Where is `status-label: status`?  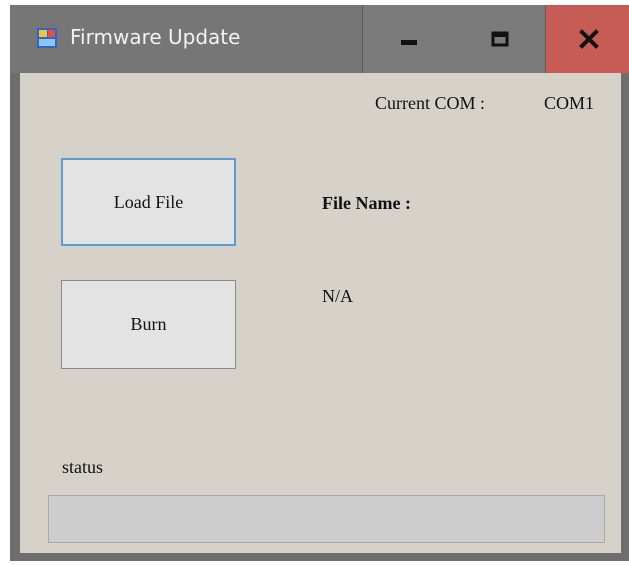
status-label: status is located at coordinates (83, 467).